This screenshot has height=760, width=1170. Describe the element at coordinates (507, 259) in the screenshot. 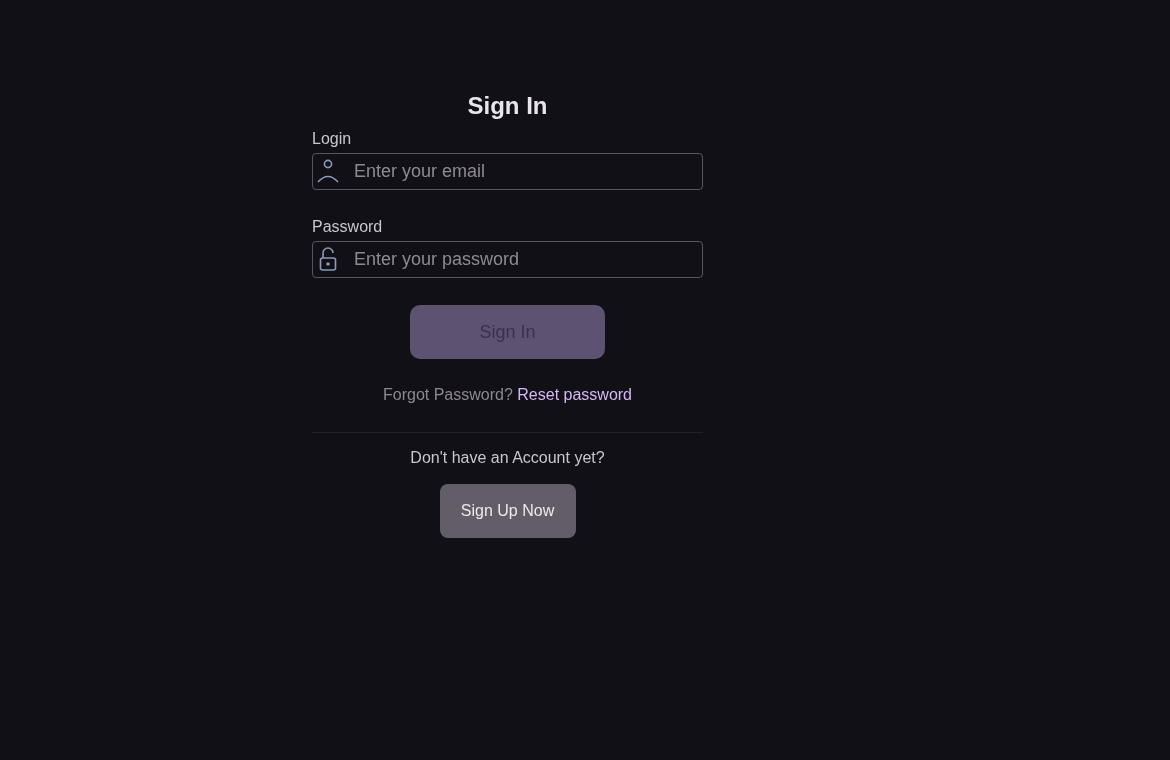

I see `input-field: Enter your password` at that location.